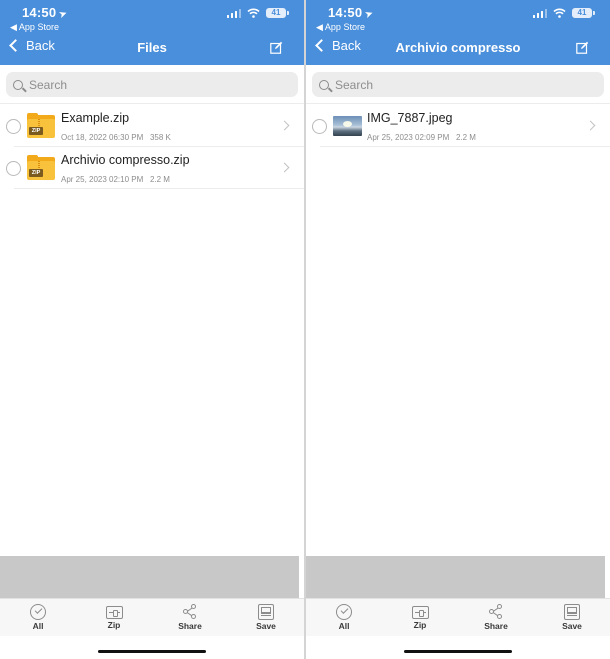 The width and height of the screenshot is (610, 659). What do you see at coordinates (408, 137) in the screenshot?
I see `file-date: Apr 25, 2023 02:09 PM` at bounding box center [408, 137].